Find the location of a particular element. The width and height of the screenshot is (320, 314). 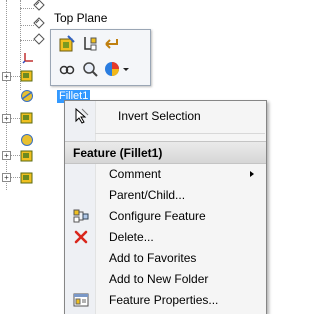

top-plane-label: Top Plane is located at coordinates (80, 18).